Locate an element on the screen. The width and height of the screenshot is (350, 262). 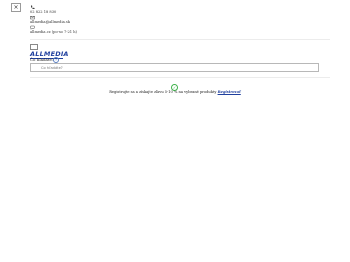
chat-hours: allmedia.cz (po-so 7-21 h) is located at coordinates (53, 32).